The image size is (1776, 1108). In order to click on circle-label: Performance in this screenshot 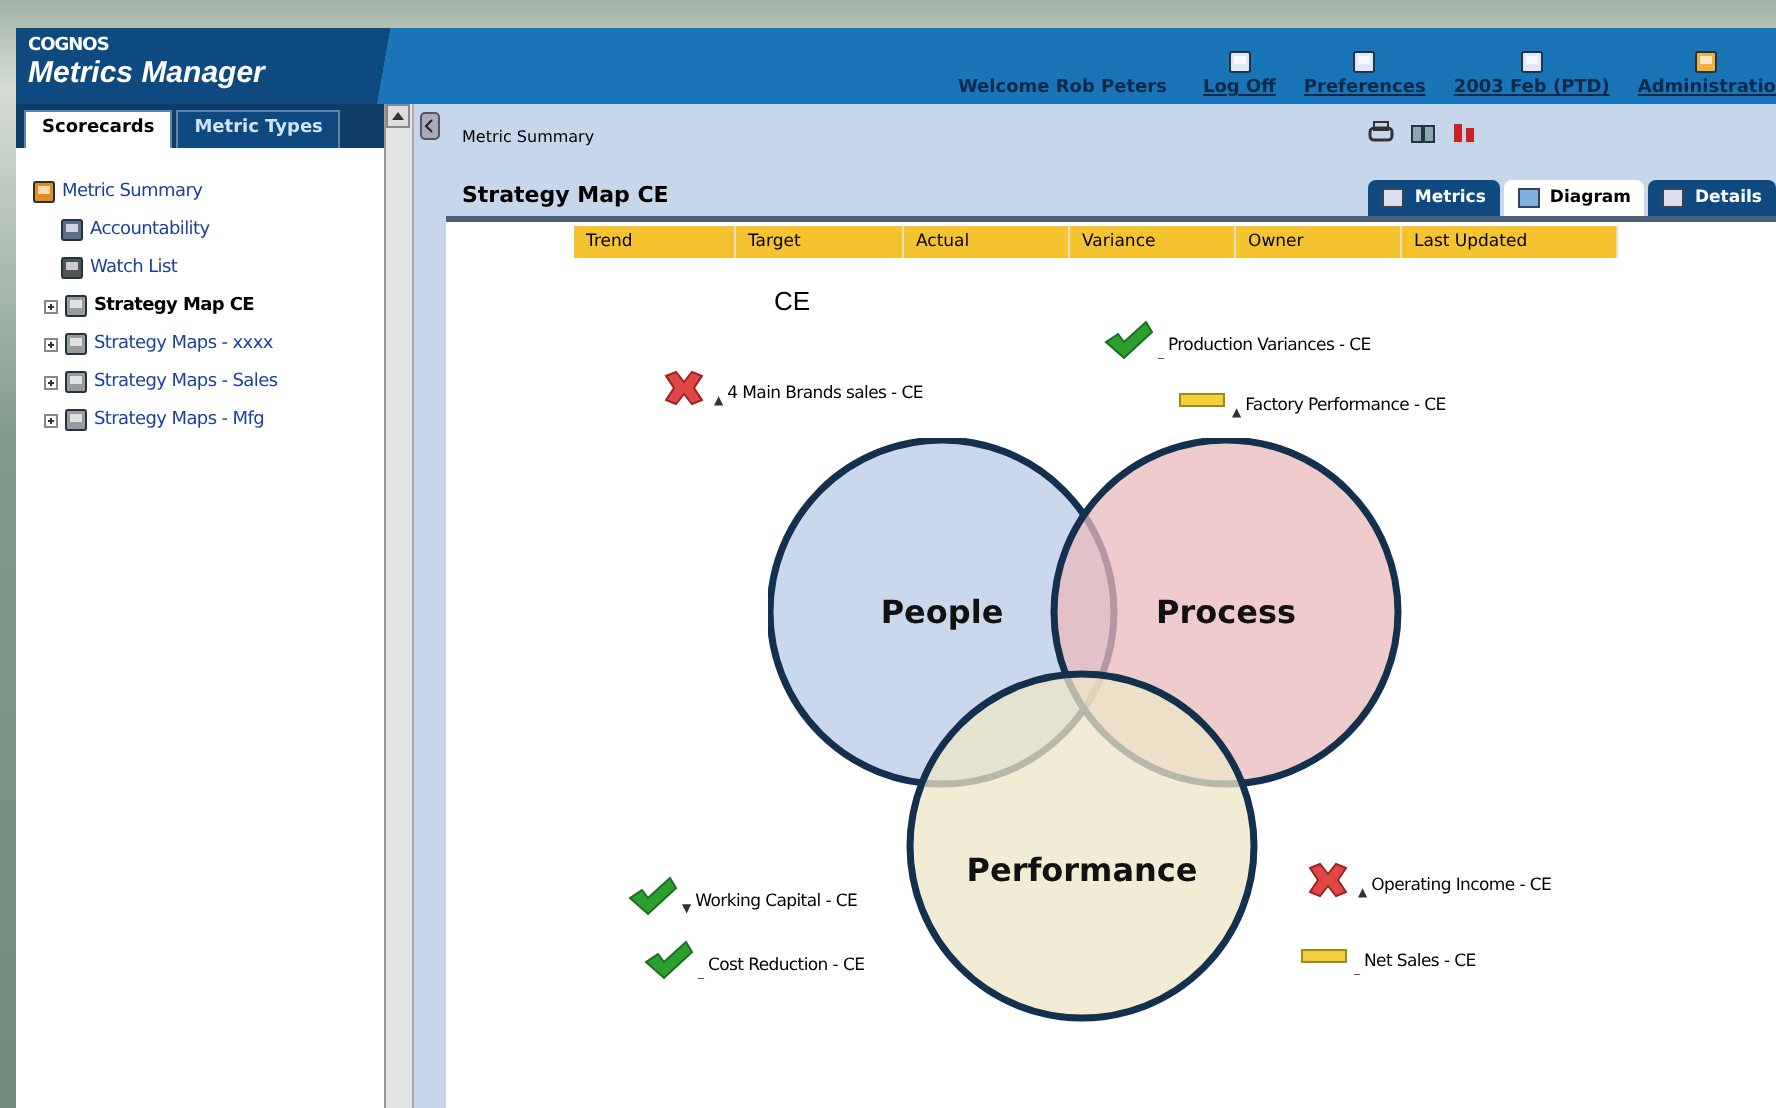, I will do `click(1082, 870)`.